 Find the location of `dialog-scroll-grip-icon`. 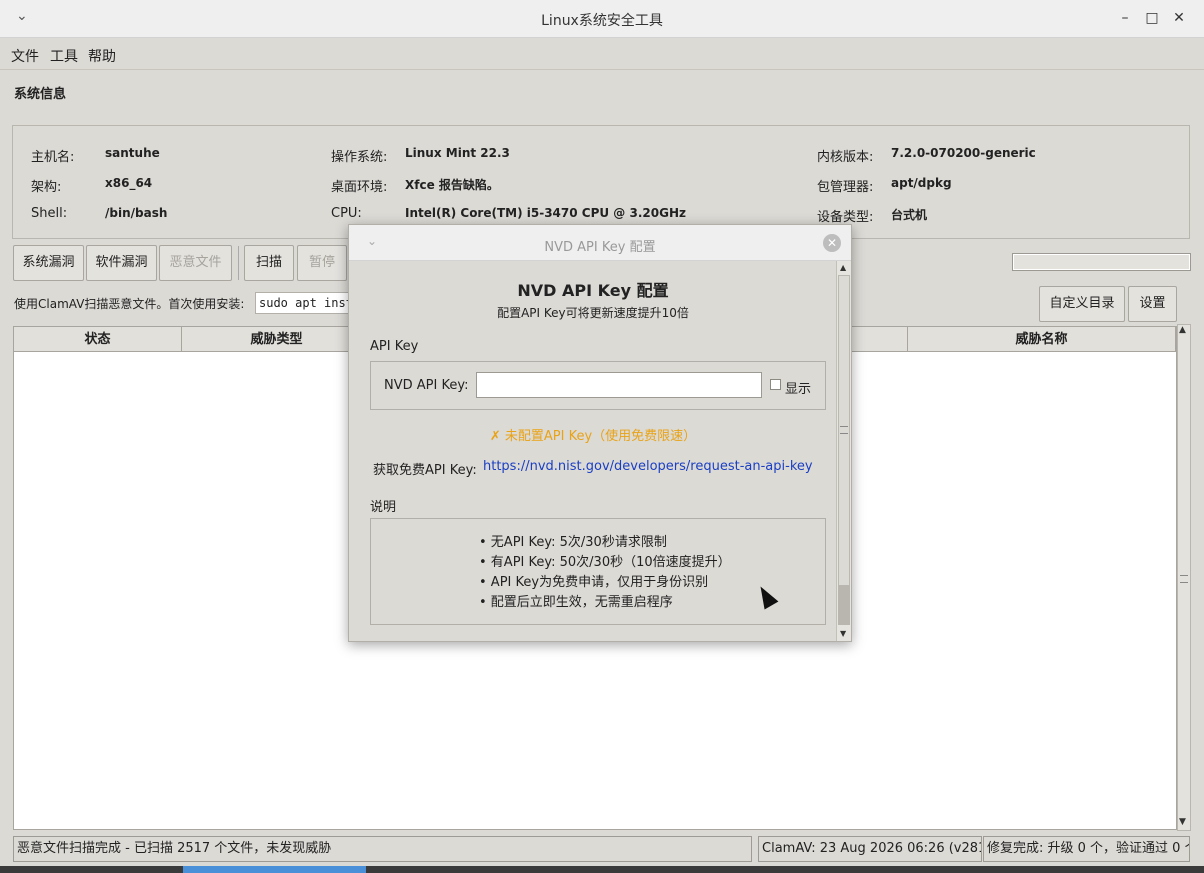

dialog-scroll-grip-icon is located at coordinates (844, 430).